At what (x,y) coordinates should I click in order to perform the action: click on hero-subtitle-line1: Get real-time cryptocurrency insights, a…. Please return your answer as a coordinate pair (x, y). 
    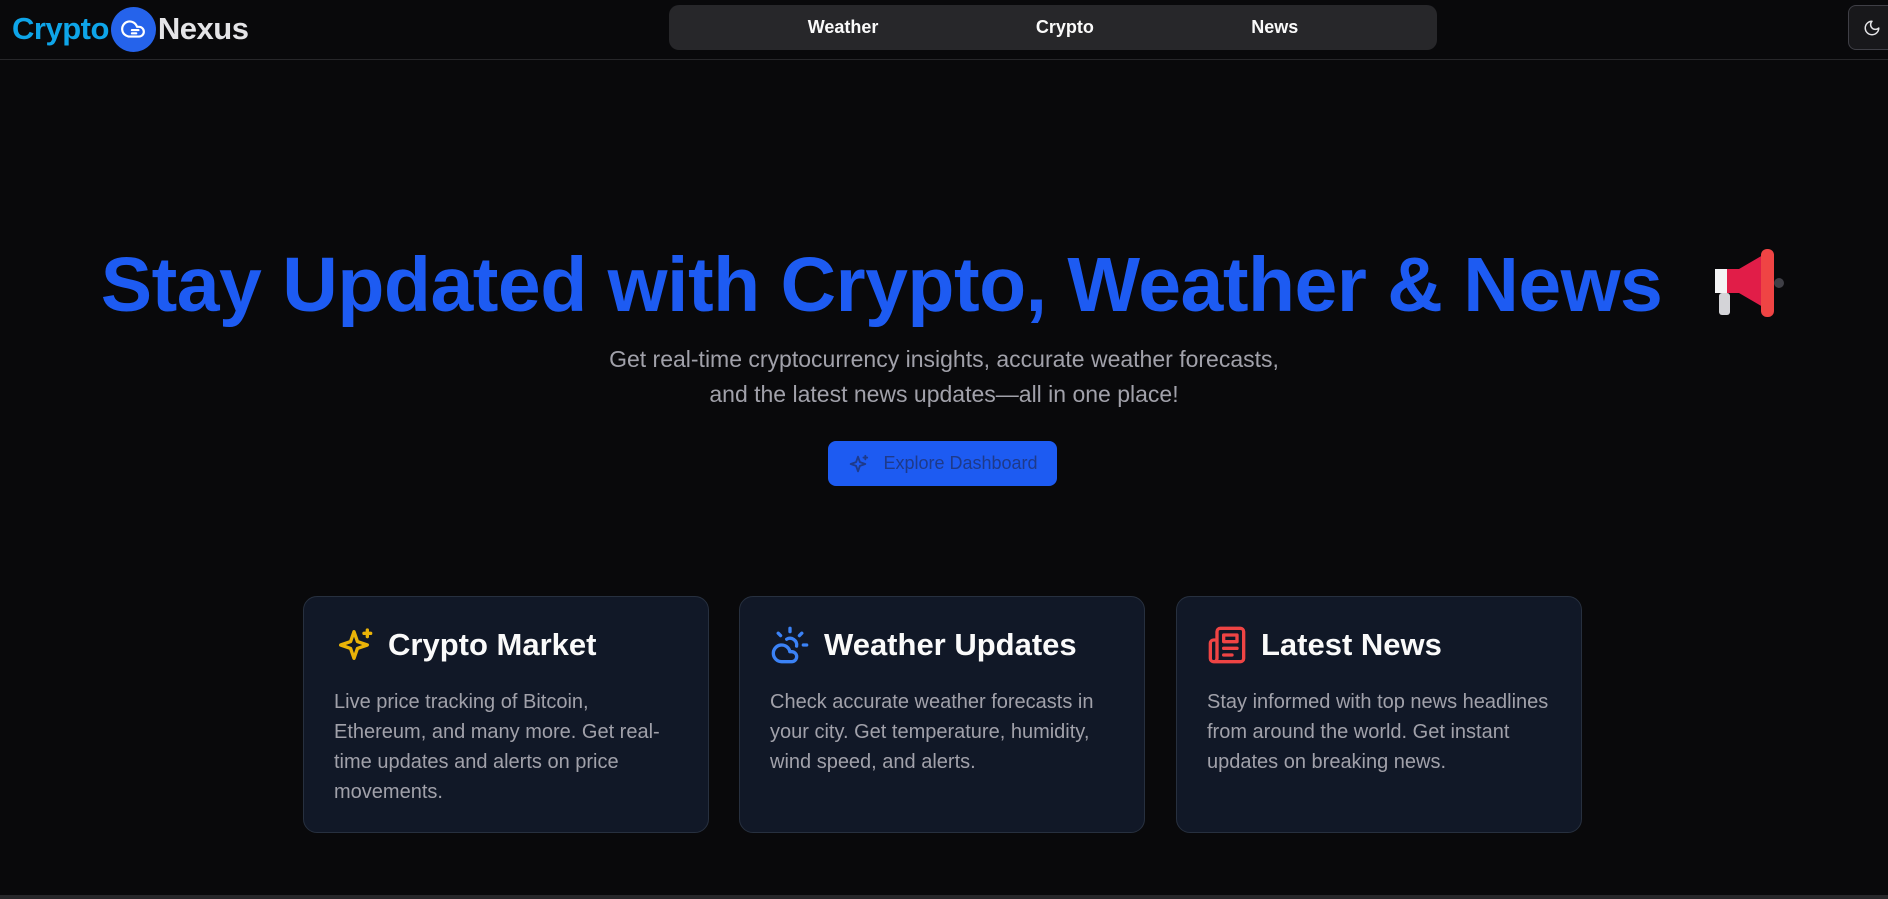
    Looking at the image, I should click on (944, 359).